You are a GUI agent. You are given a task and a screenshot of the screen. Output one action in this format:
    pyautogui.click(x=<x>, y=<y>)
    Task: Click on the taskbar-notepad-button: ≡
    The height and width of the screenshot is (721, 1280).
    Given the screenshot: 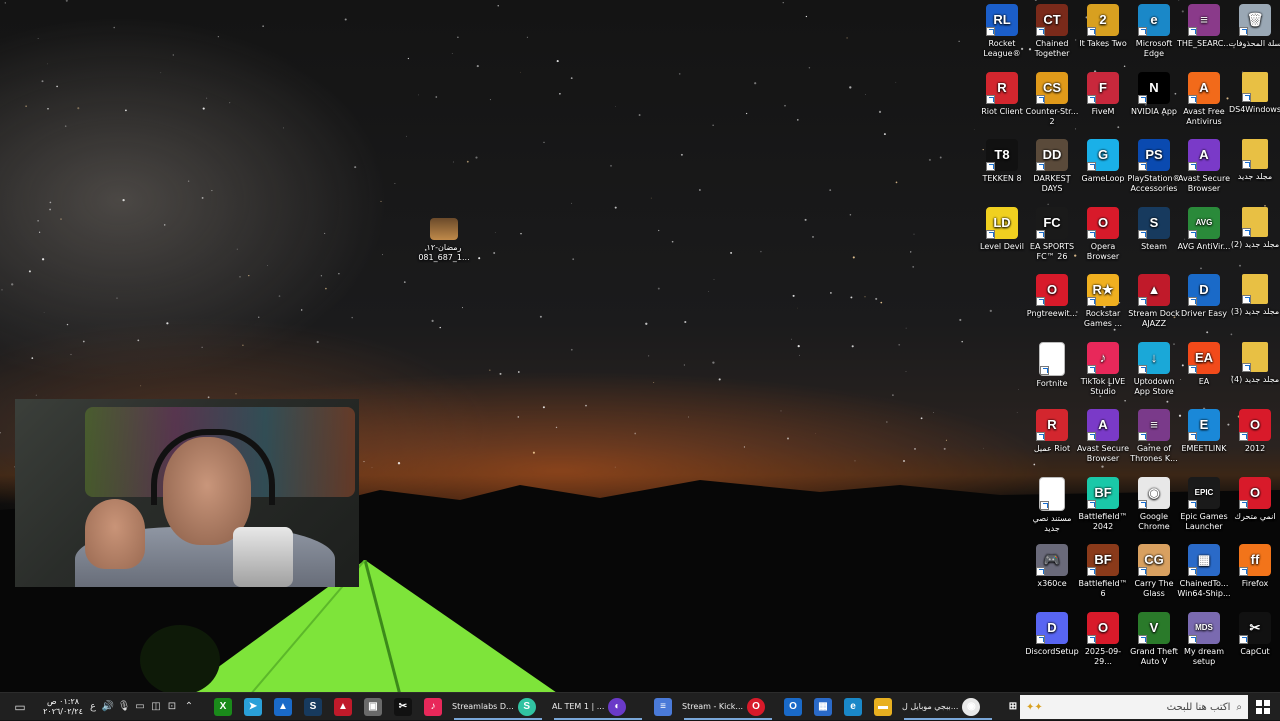 What is the action you would take?
    pyautogui.click(x=663, y=707)
    